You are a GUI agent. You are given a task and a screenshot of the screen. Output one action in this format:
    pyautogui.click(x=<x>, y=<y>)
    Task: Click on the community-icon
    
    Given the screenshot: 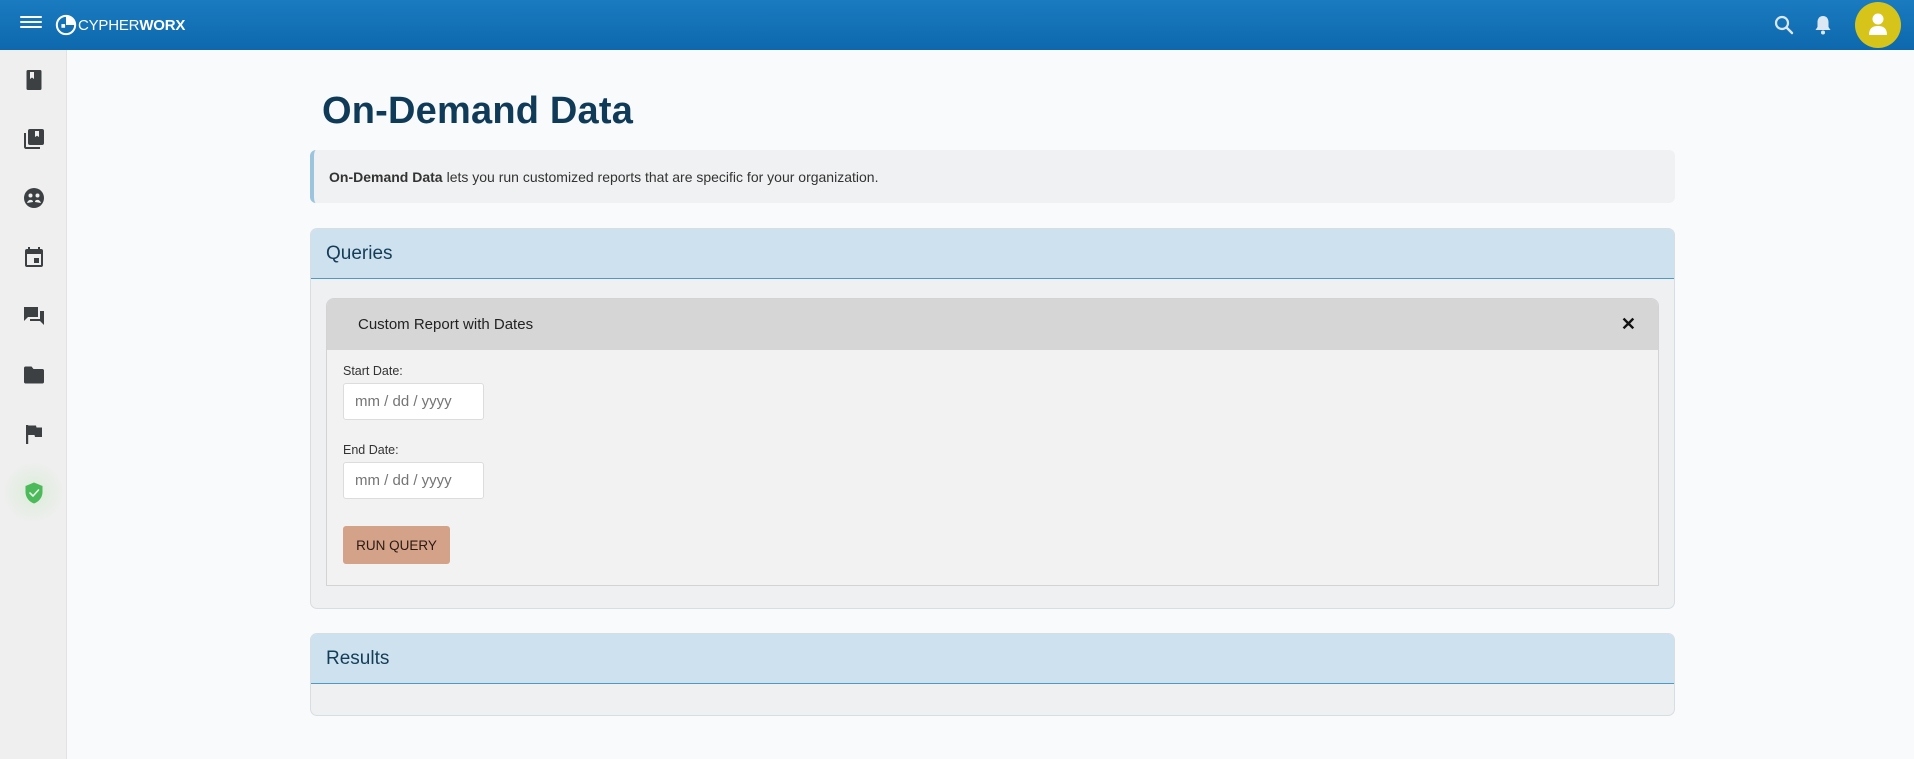 What is the action you would take?
    pyautogui.click(x=33, y=197)
    